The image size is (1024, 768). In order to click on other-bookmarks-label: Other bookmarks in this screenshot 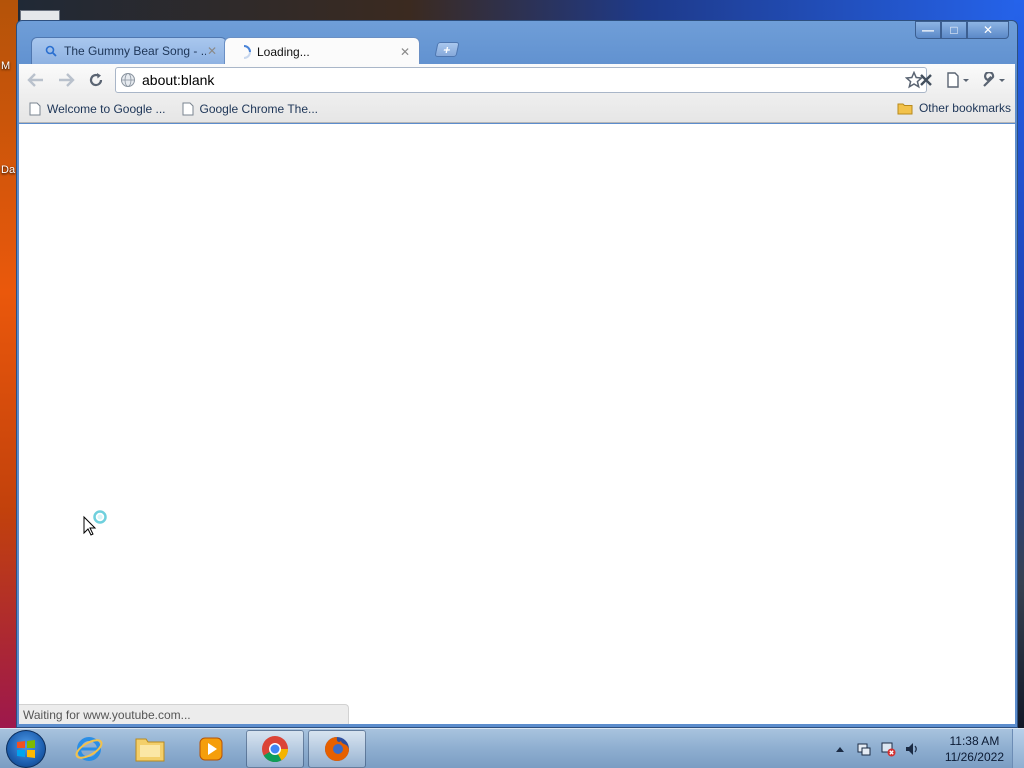, I will do `click(964, 108)`.